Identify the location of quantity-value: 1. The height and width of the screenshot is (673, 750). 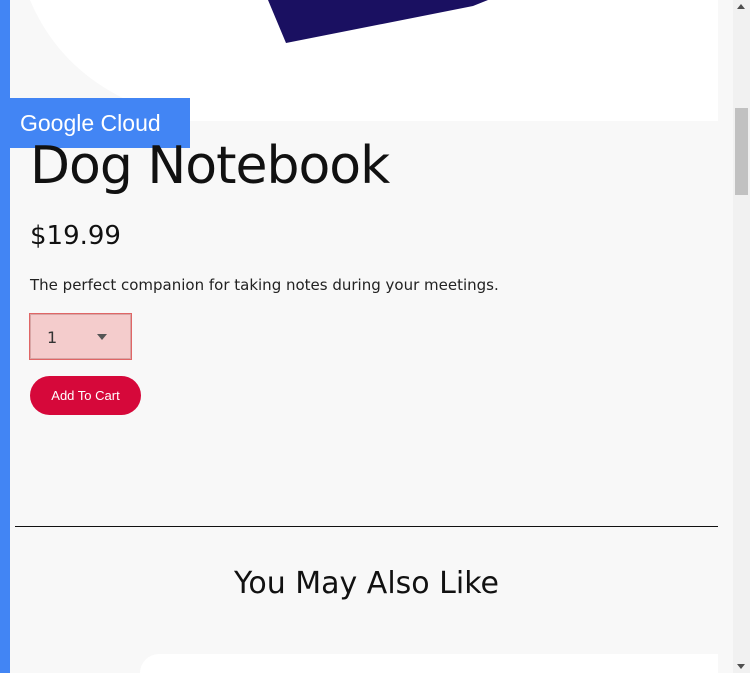
(52, 337).